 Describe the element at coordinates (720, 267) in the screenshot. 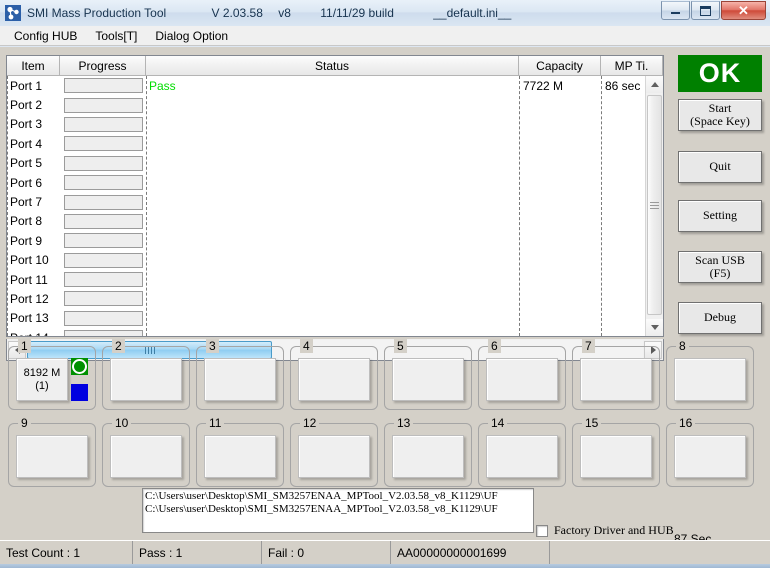

I see `scan-usb-button: Scan USB (F5)` at that location.